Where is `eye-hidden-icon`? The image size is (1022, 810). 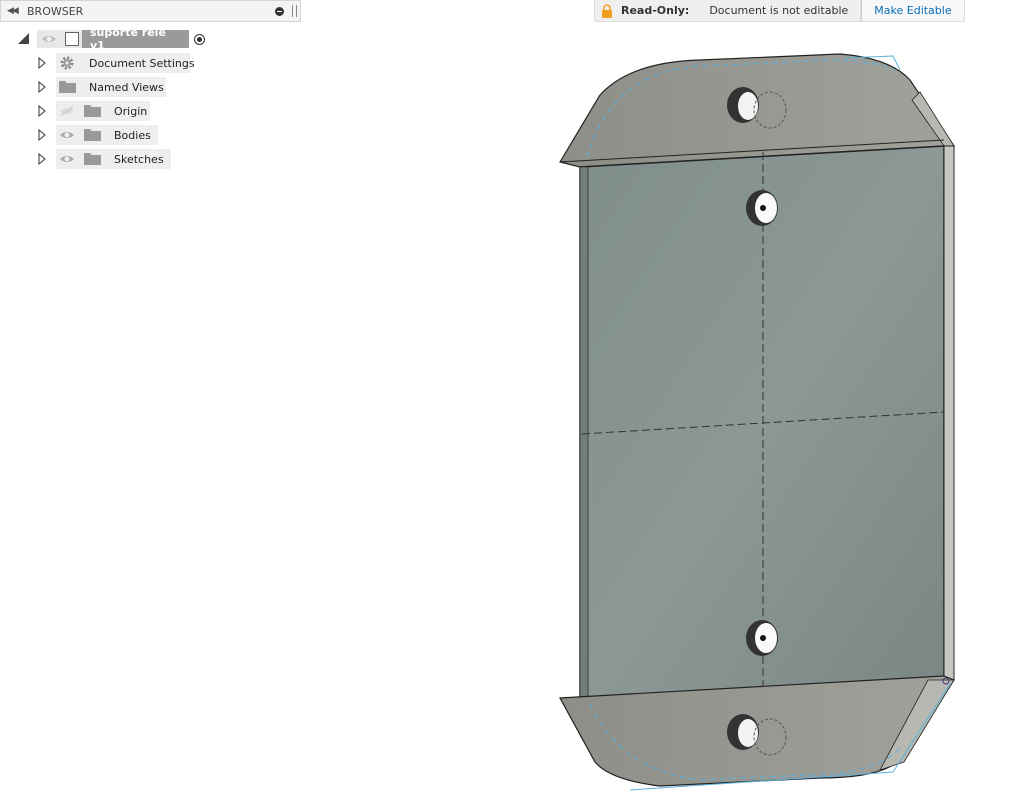
eye-hidden-icon is located at coordinates (67, 111).